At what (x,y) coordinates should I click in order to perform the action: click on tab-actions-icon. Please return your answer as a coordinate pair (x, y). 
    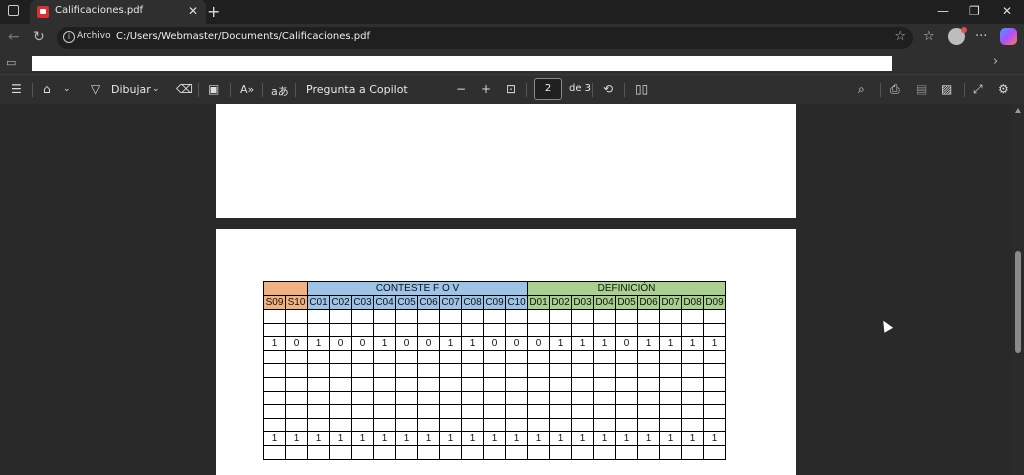
    Looking at the image, I should click on (13, 10).